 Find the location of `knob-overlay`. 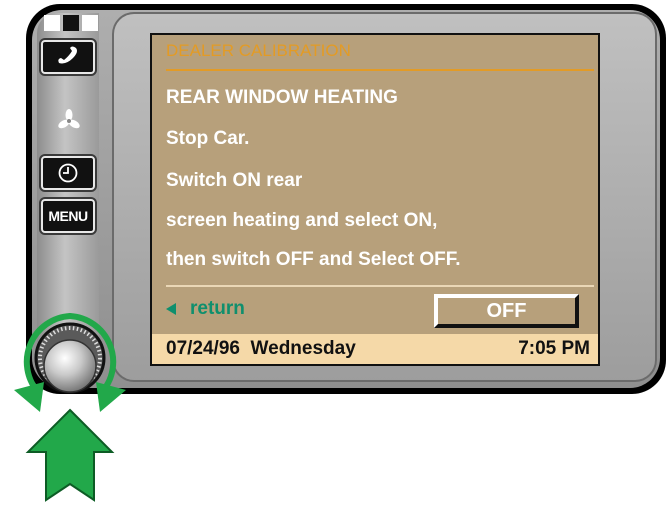

knob-overlay is located at coordinates (70, 407).